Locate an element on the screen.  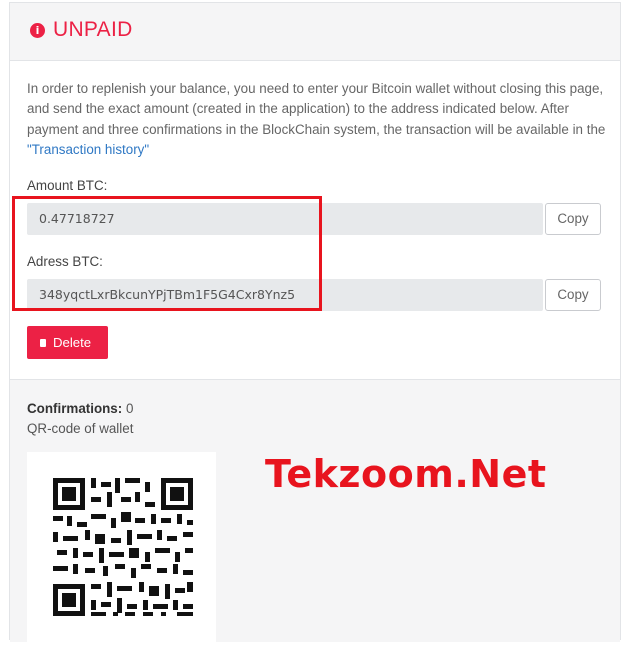
qr-code-box is located at coordinates (121, 547).